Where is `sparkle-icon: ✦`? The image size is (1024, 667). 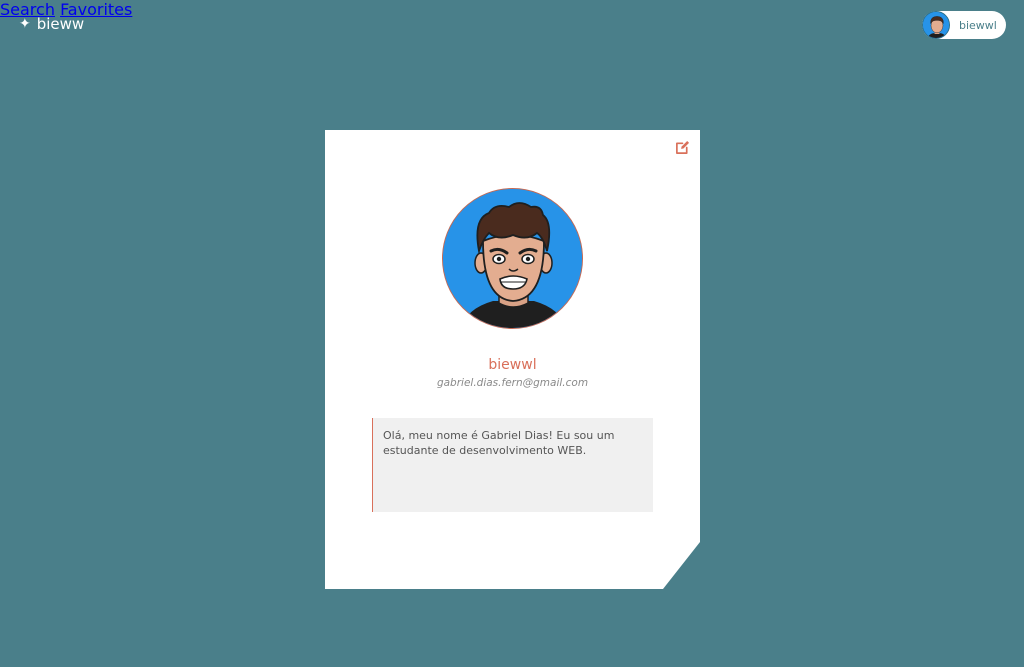
sparkle-icon: ✦ is located at coordinates (25, 24).